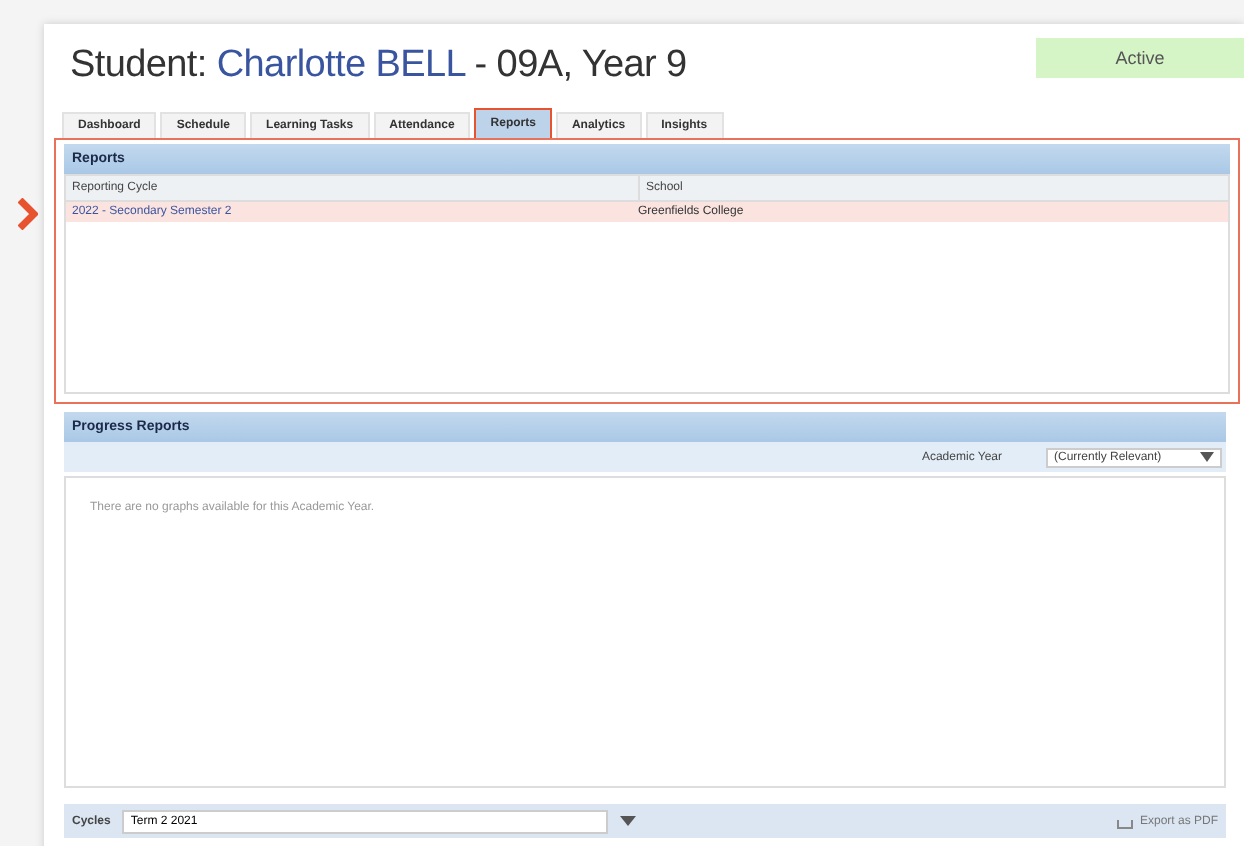  What do you see at coordinates (1140, 58) in the screenshot?
I see `status-badge: Active` at bounding box center [1140, 58].